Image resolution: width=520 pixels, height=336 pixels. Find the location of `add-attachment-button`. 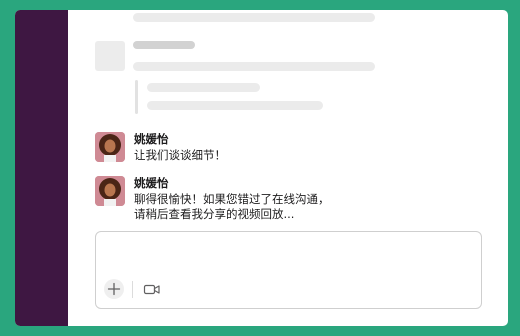

add-attachment-button is located at coordinates (114, 289).